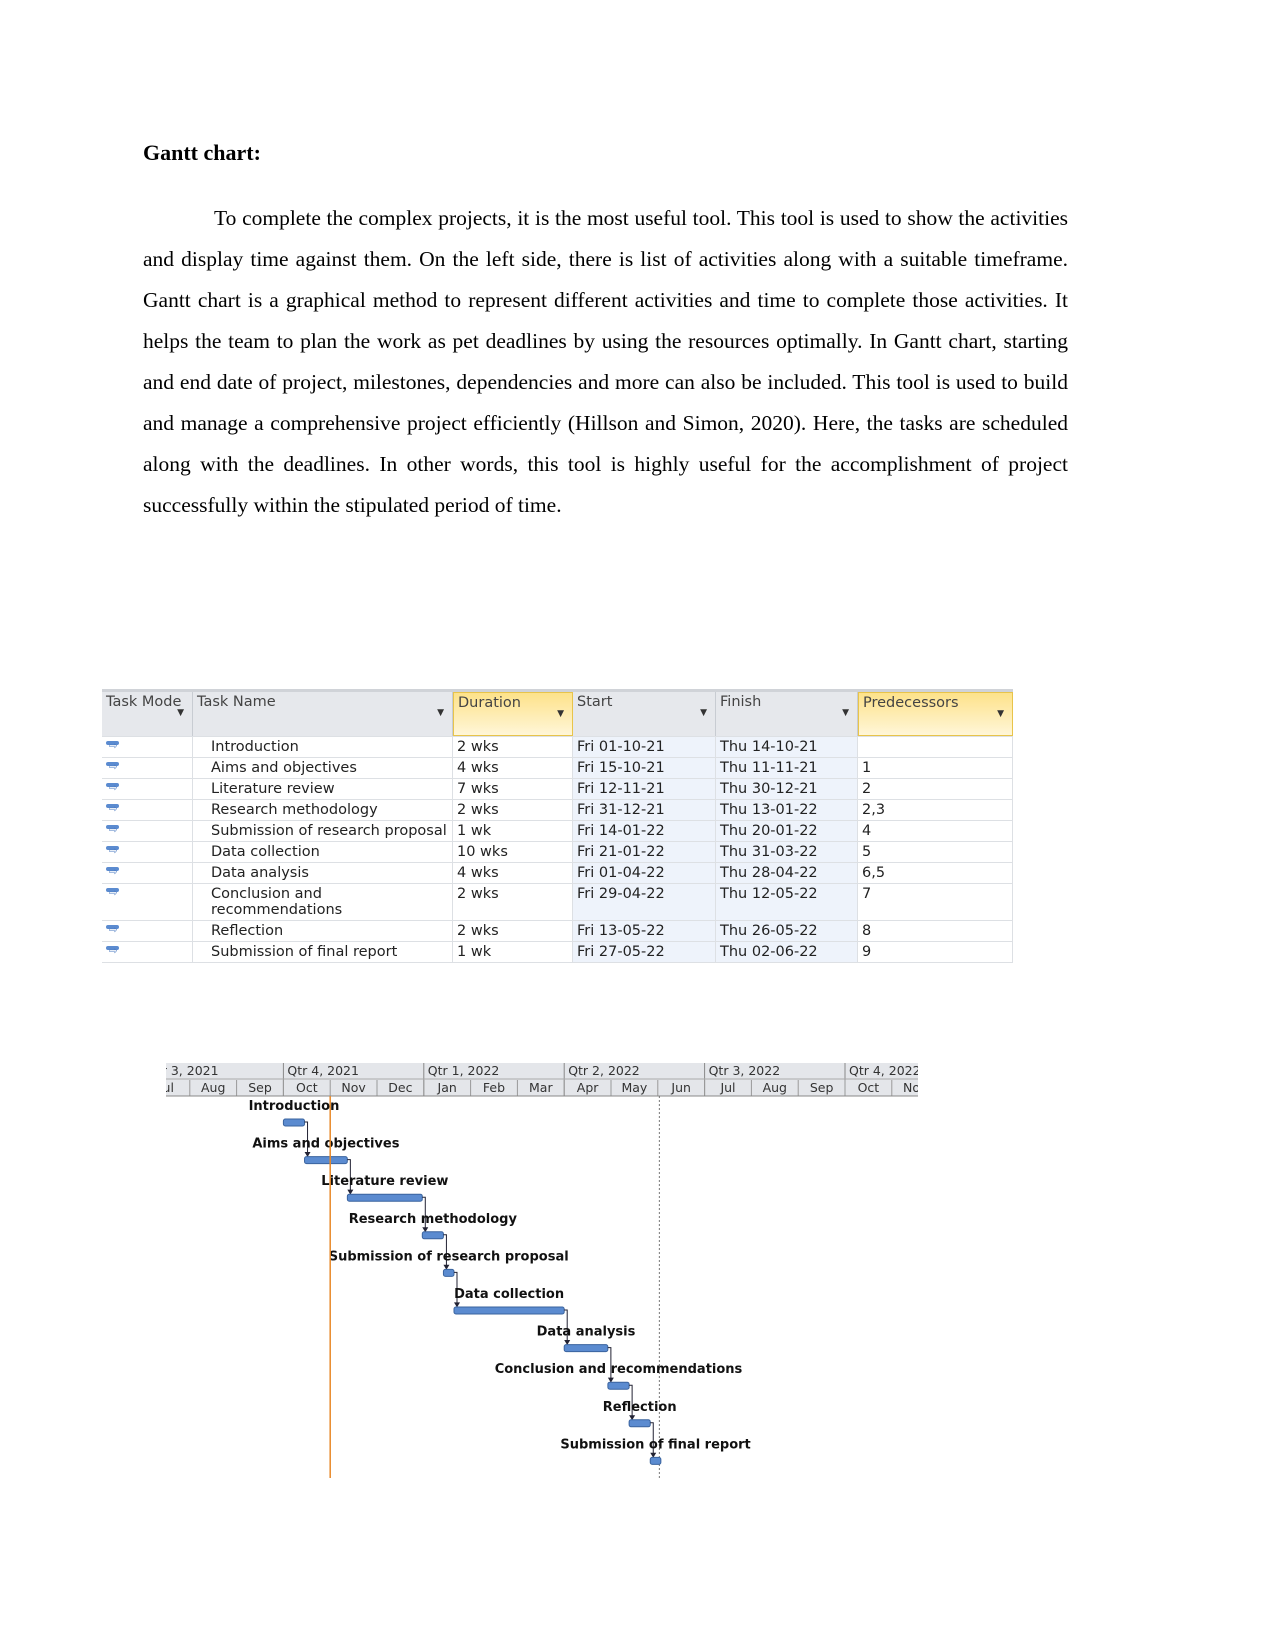 The height and width of the screenshot is (1650, 1275). Describe the element at coordinates (787, 747) in the screenshot. I see `finish-cell: Thu 14-10-21` at that location.